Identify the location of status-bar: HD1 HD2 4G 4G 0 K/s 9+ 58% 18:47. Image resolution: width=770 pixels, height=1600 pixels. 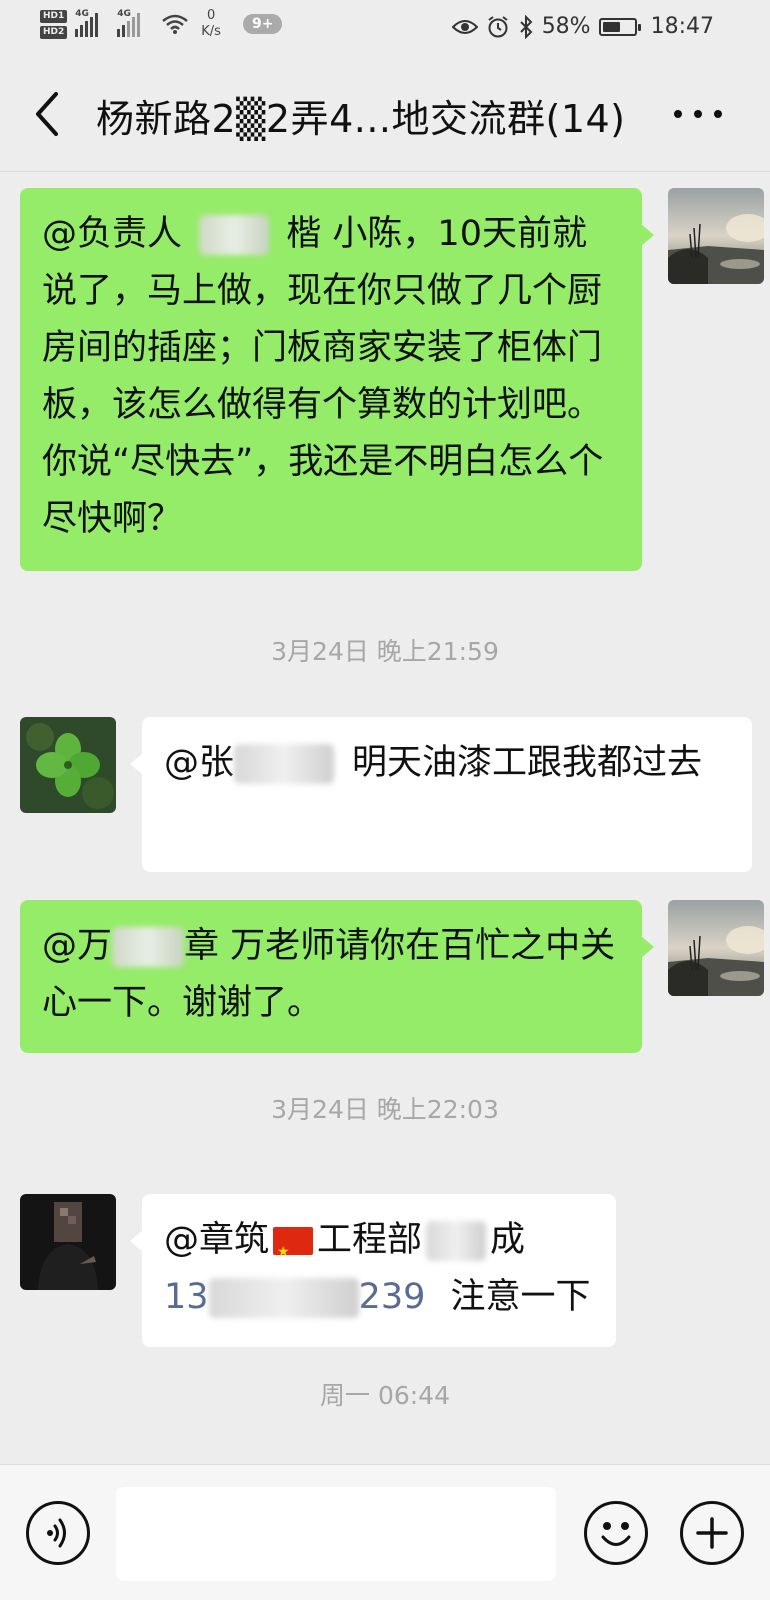
(385, 28).